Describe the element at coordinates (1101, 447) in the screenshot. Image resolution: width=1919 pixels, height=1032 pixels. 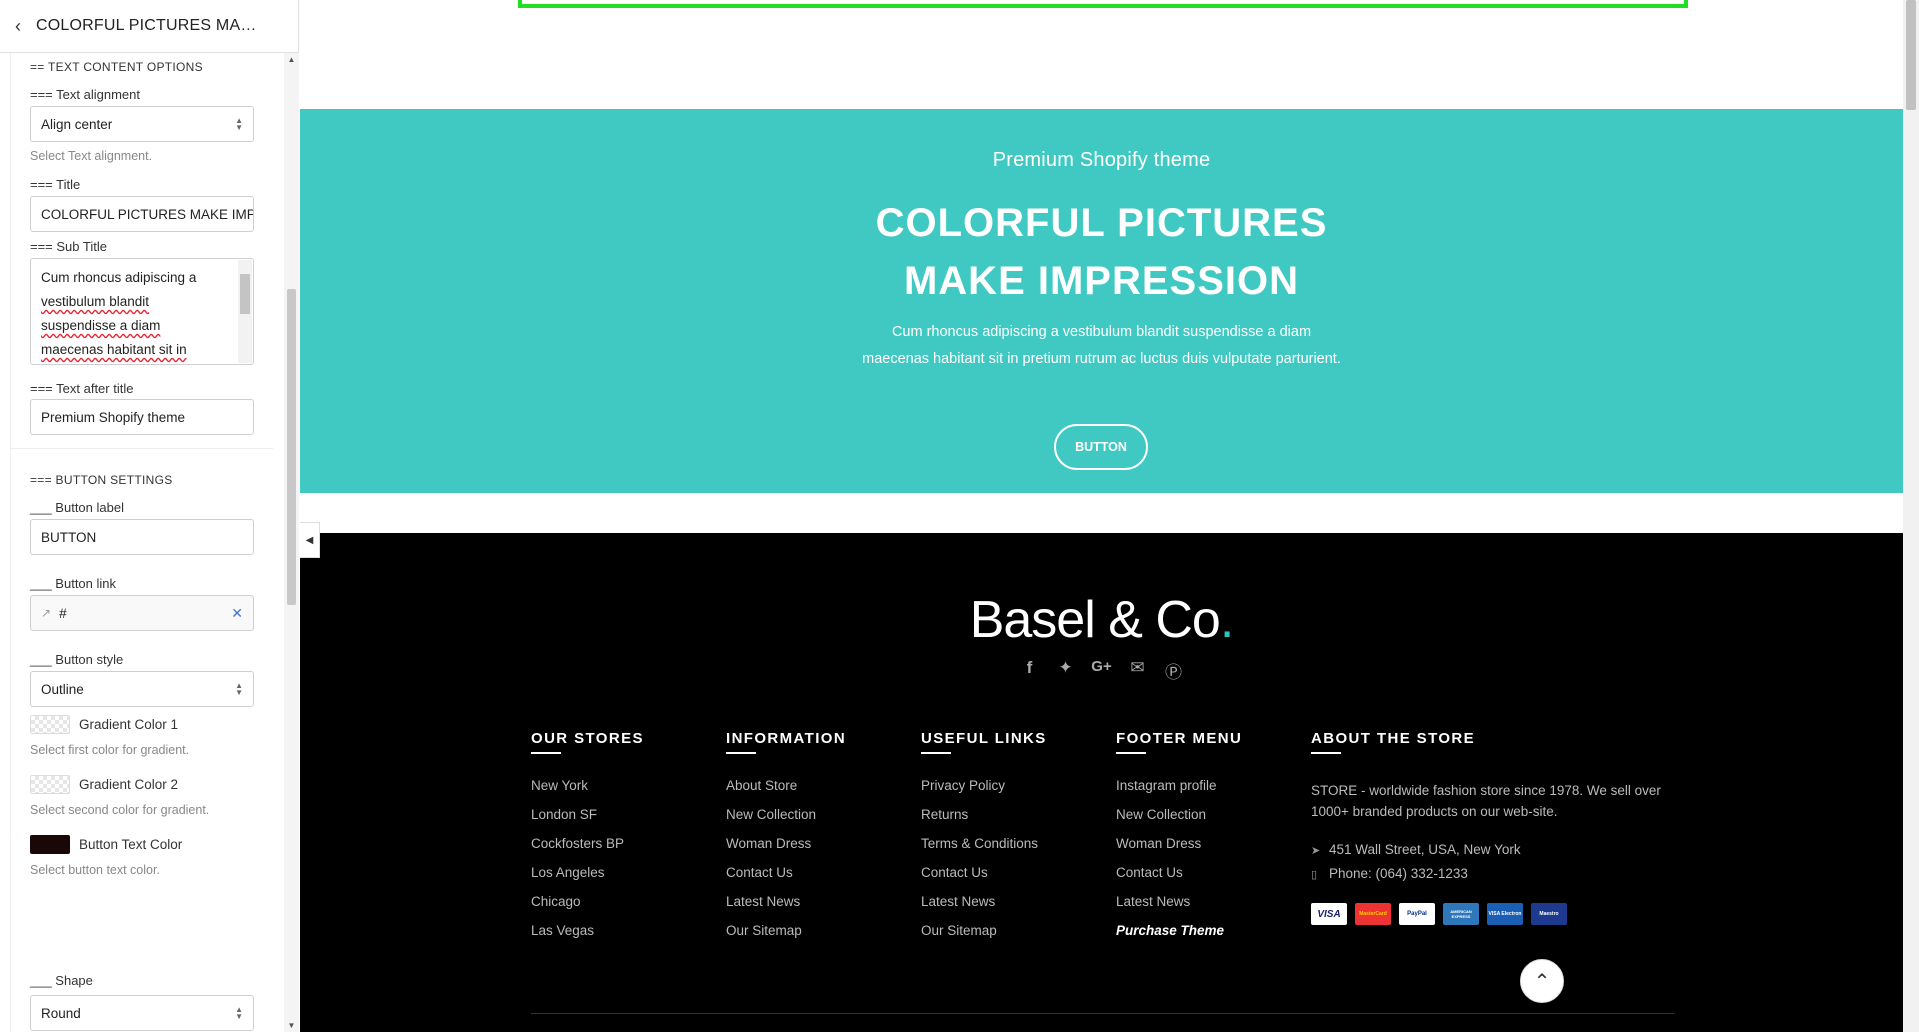
I see `banner-button: BUTTON` at that location.